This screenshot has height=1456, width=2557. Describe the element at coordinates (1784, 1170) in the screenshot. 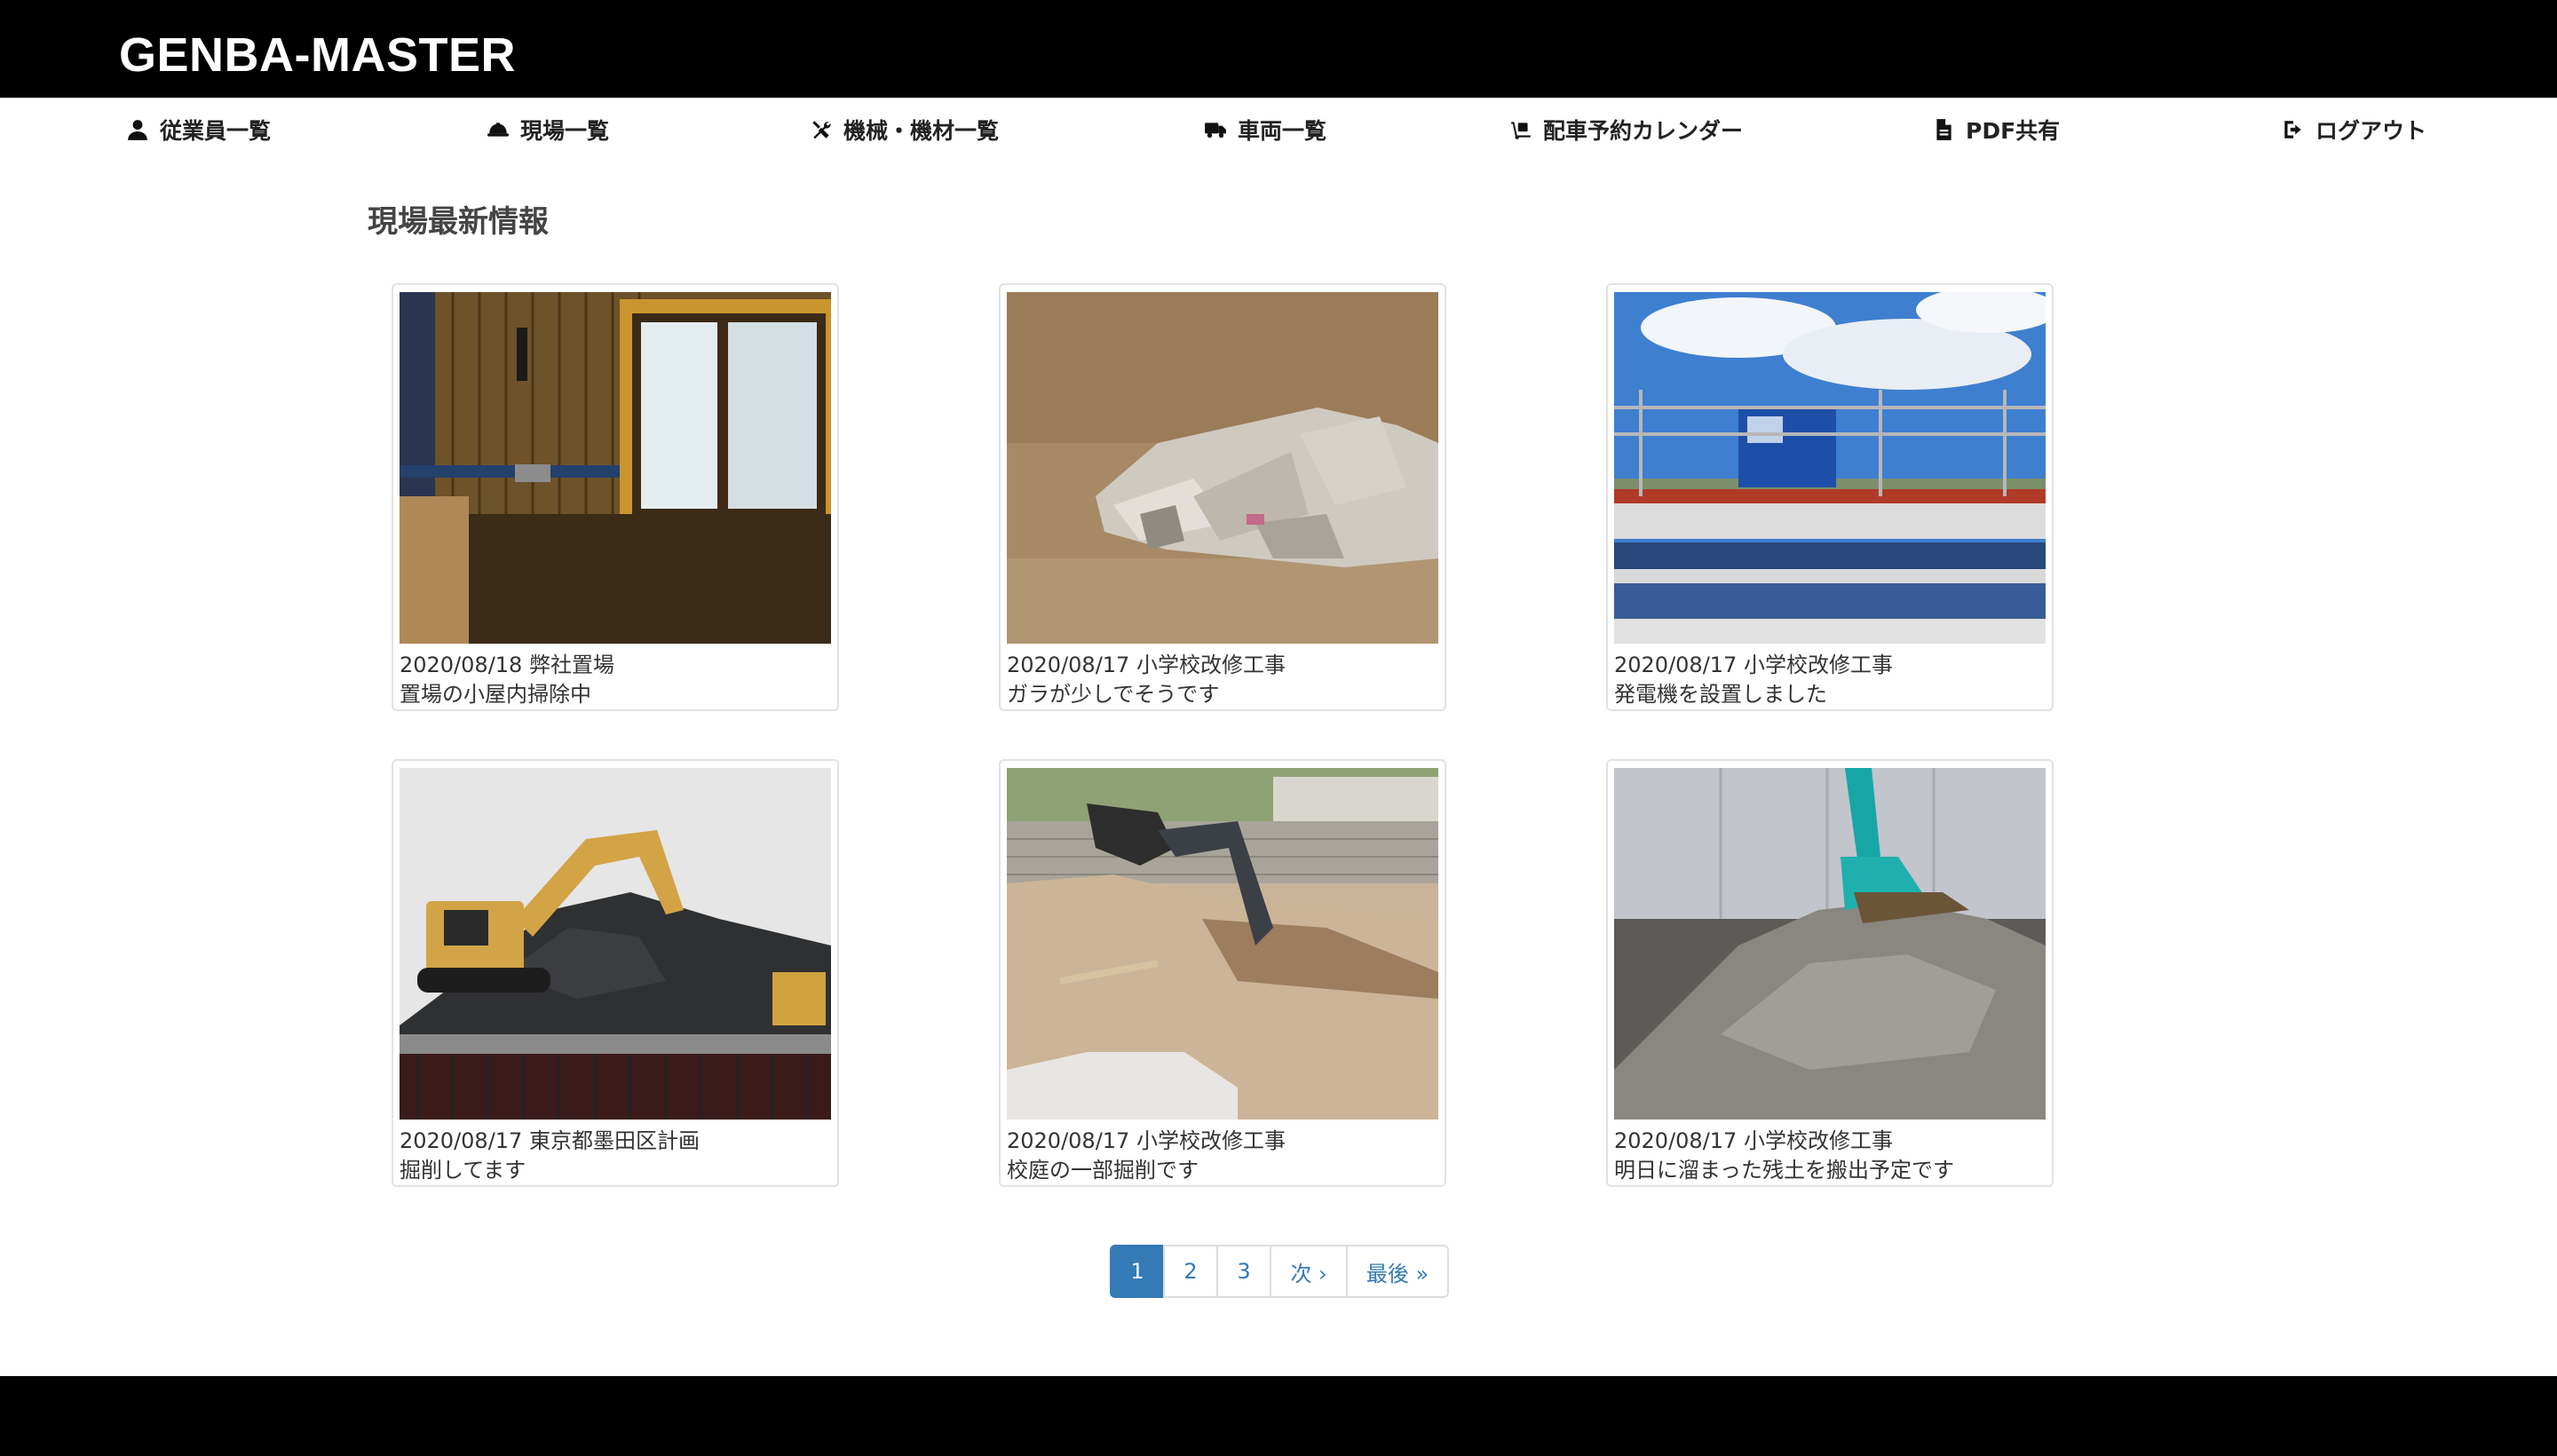

I see `post-comment: 明日に溜まった残土を搬出予定です` at that location.